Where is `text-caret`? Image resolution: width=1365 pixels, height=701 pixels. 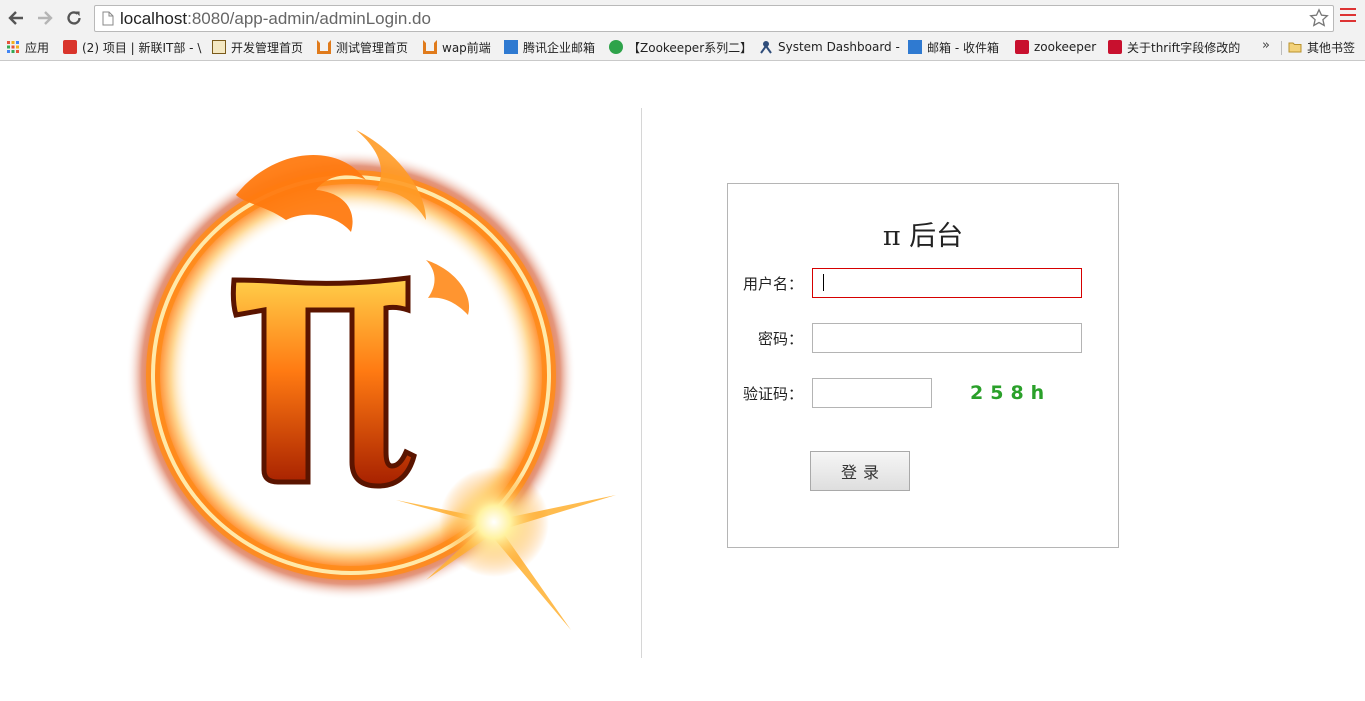
text-caret is located at coordinates (823, 282).